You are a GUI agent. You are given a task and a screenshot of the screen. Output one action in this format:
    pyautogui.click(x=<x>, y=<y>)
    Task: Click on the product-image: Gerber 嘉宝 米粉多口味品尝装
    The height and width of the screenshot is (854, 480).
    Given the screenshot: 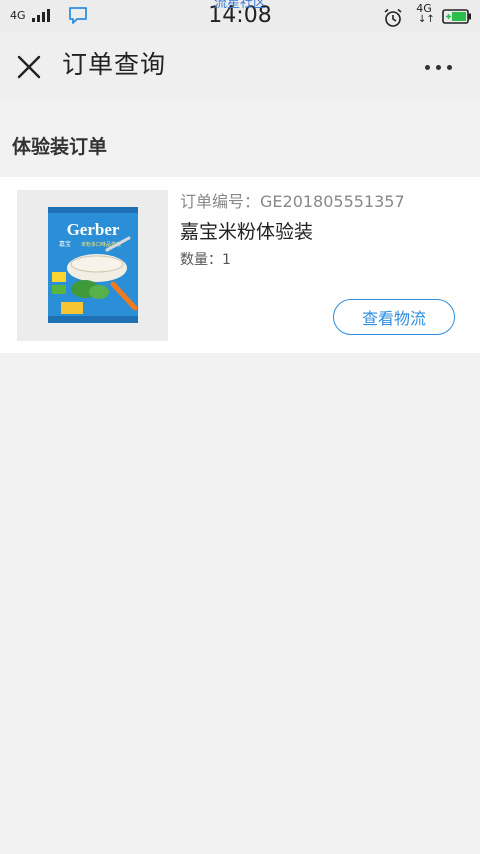 What is the action you would take?
    pyautogui.click(x=92, y=265)
    